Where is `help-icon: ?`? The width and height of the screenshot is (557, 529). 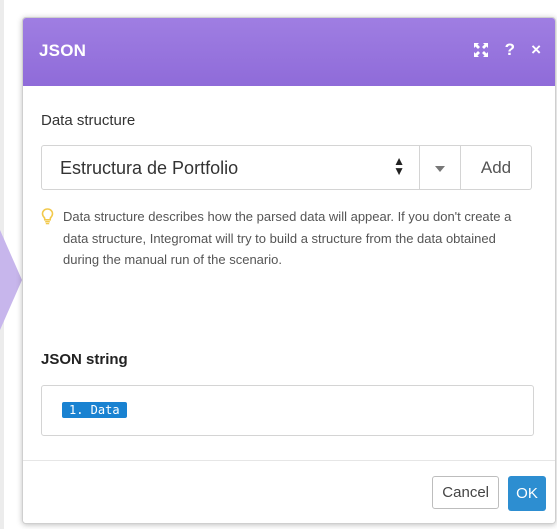 help-icon: ? is located at coordinates (510, 50).